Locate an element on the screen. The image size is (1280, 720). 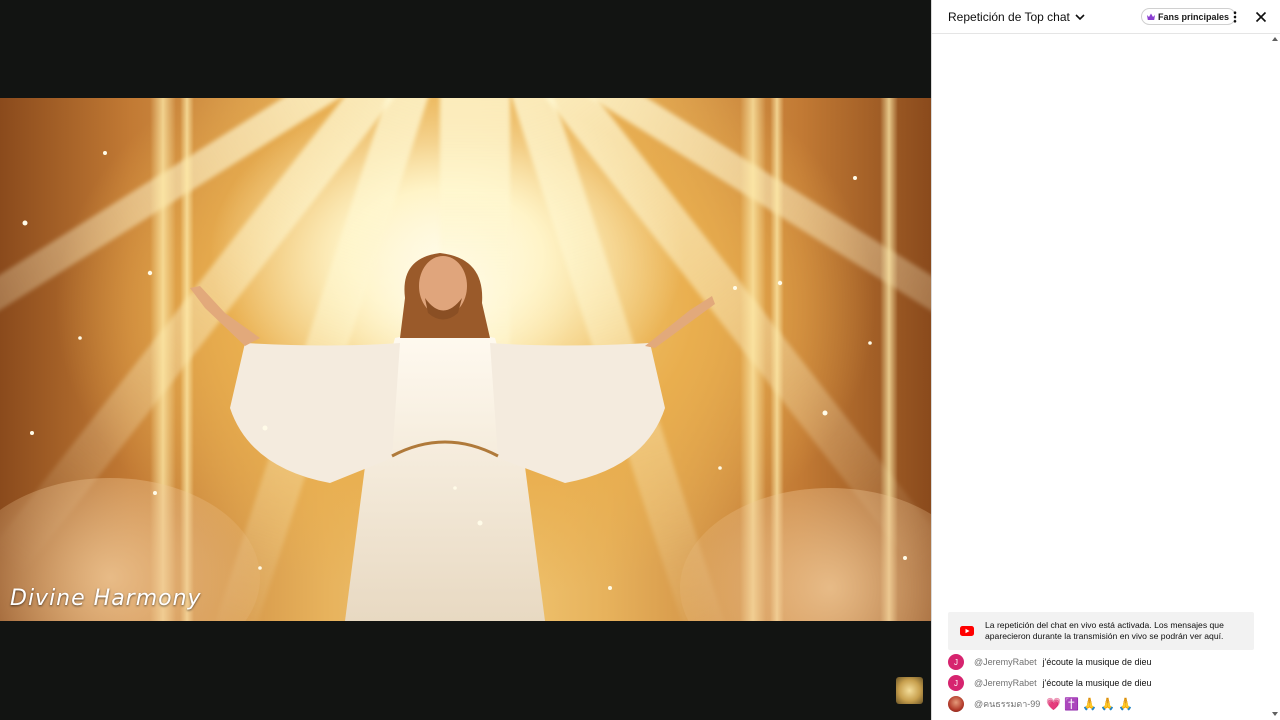
message-emojis: 💗 ✝️ 🙏 🙏 🙏 is located at coordinates (1089, 704).